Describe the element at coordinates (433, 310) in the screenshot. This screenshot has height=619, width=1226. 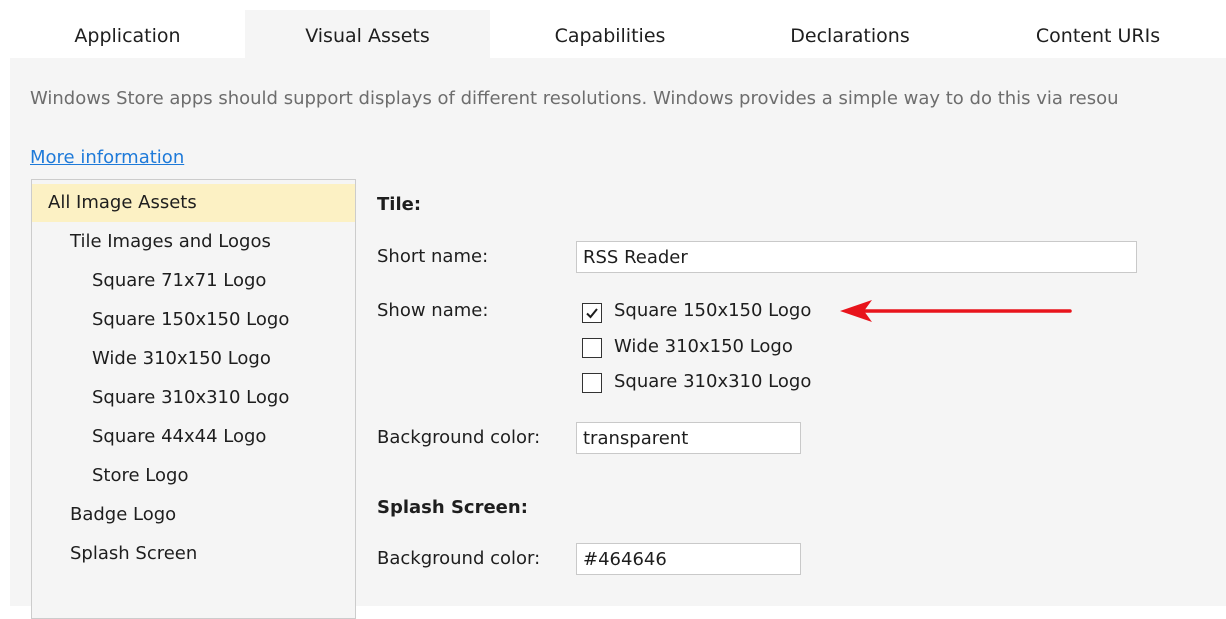
I see `show-name-label: Show name:` at that location.